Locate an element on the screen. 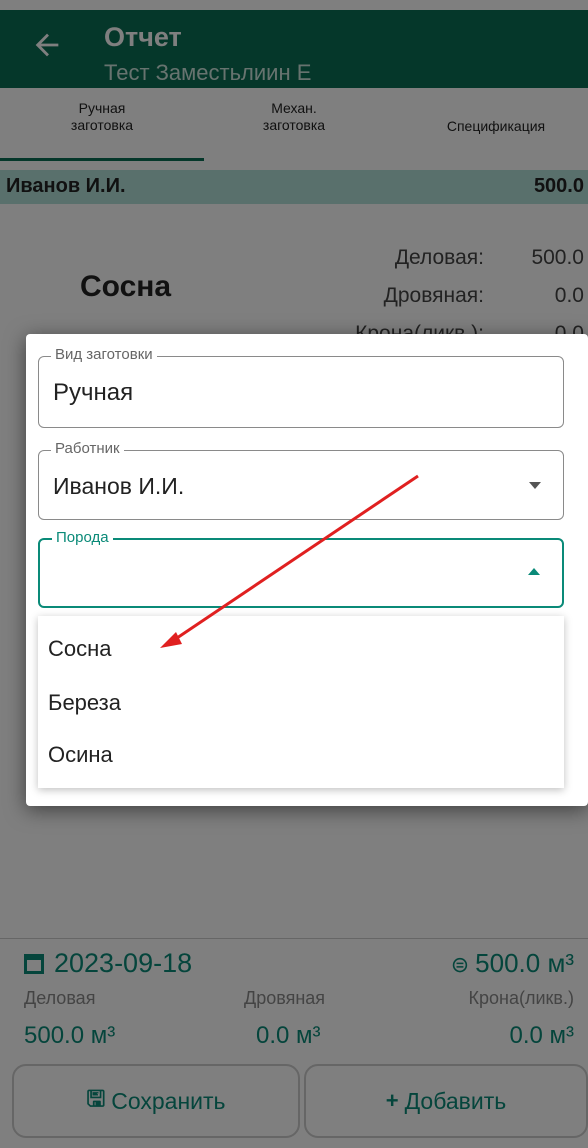 The width and height of the screenshot is (588, 1148). worker-select-value: Иванов И.И. is located at coordinates (119, 486).